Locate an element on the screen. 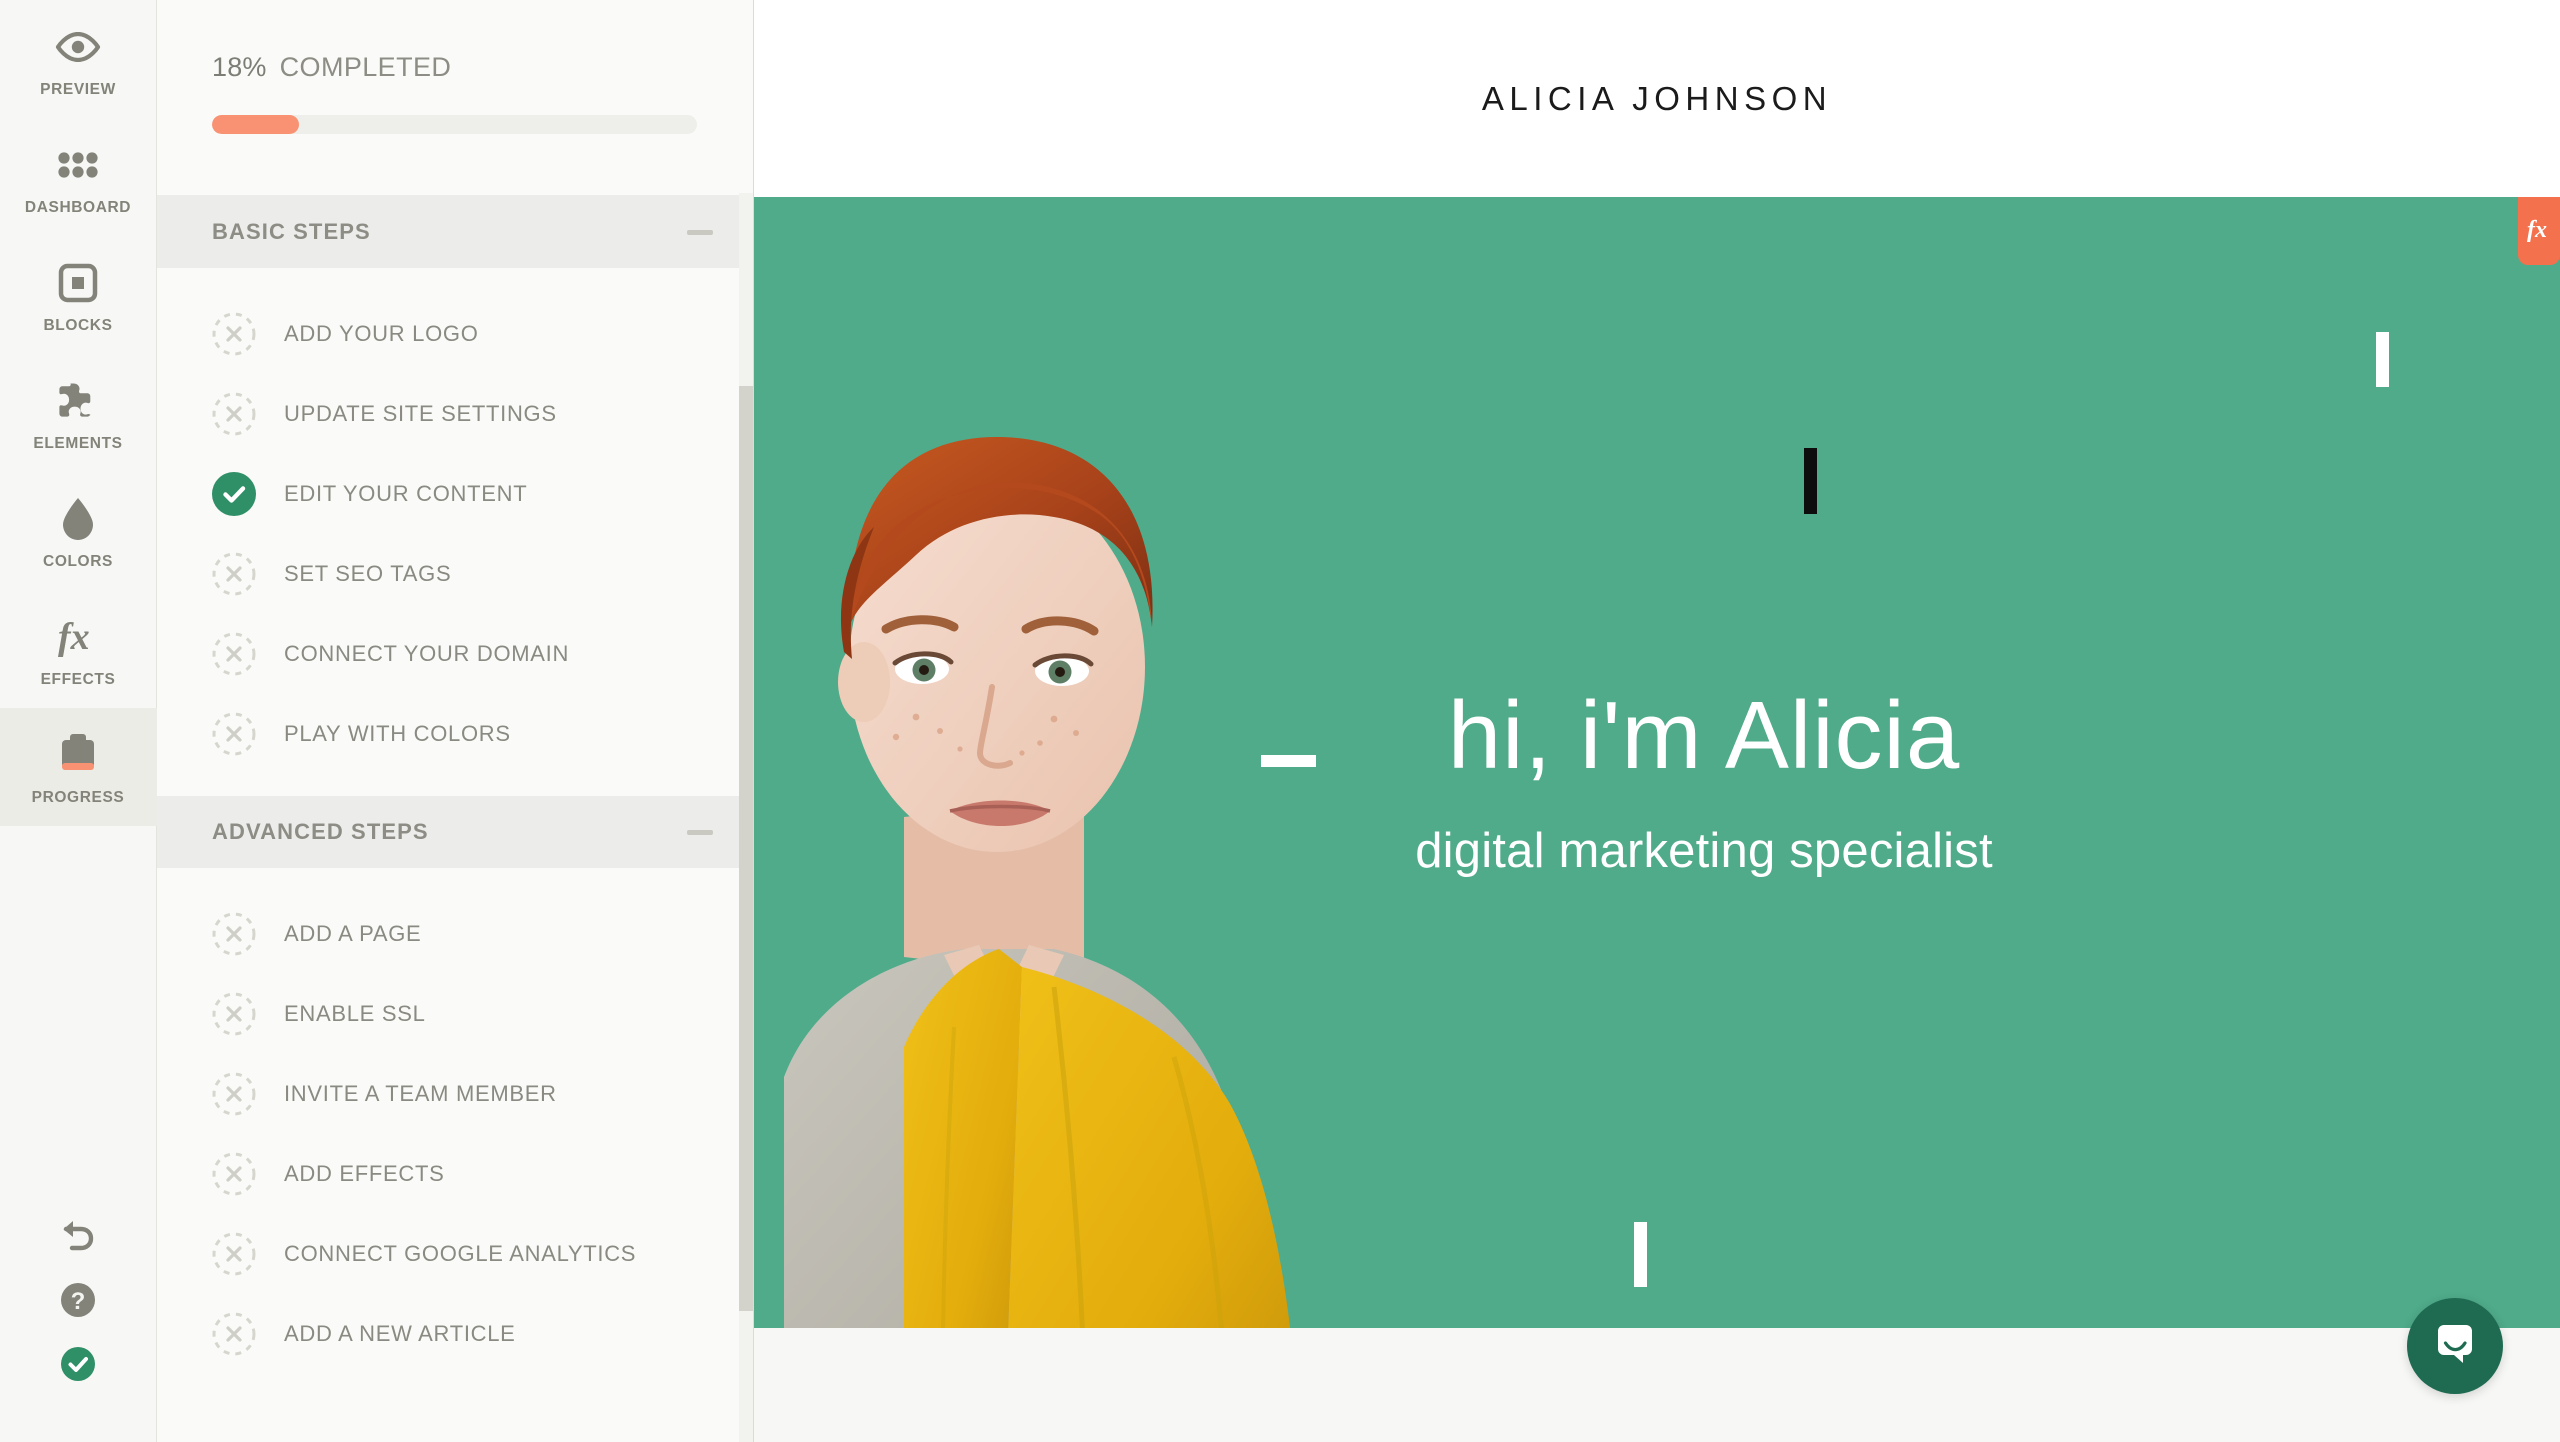  step-item: UPDATE SITE SETTINGS is located at coordinates (455, 414).